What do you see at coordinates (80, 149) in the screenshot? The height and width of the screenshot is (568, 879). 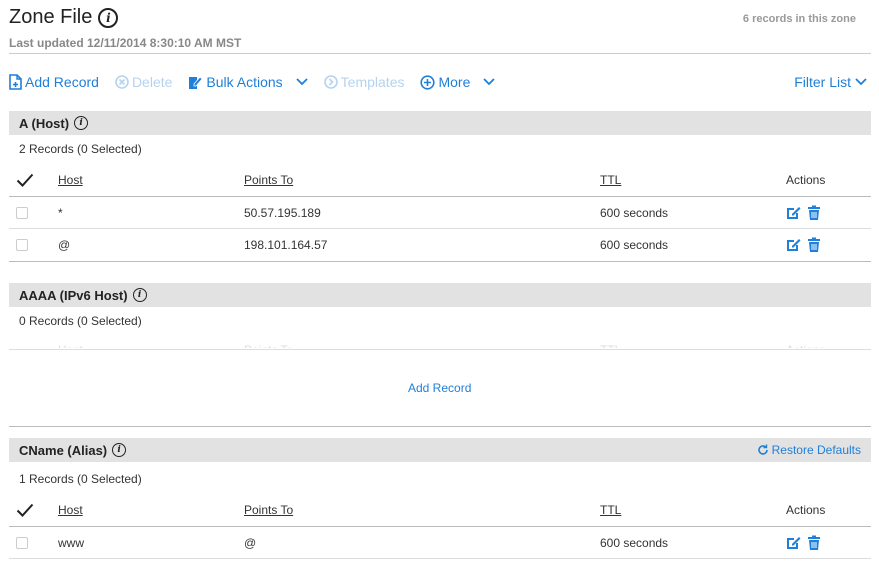 I see `section-summary: 2 Records (0 Selected)` at bounding box center [80, 149].